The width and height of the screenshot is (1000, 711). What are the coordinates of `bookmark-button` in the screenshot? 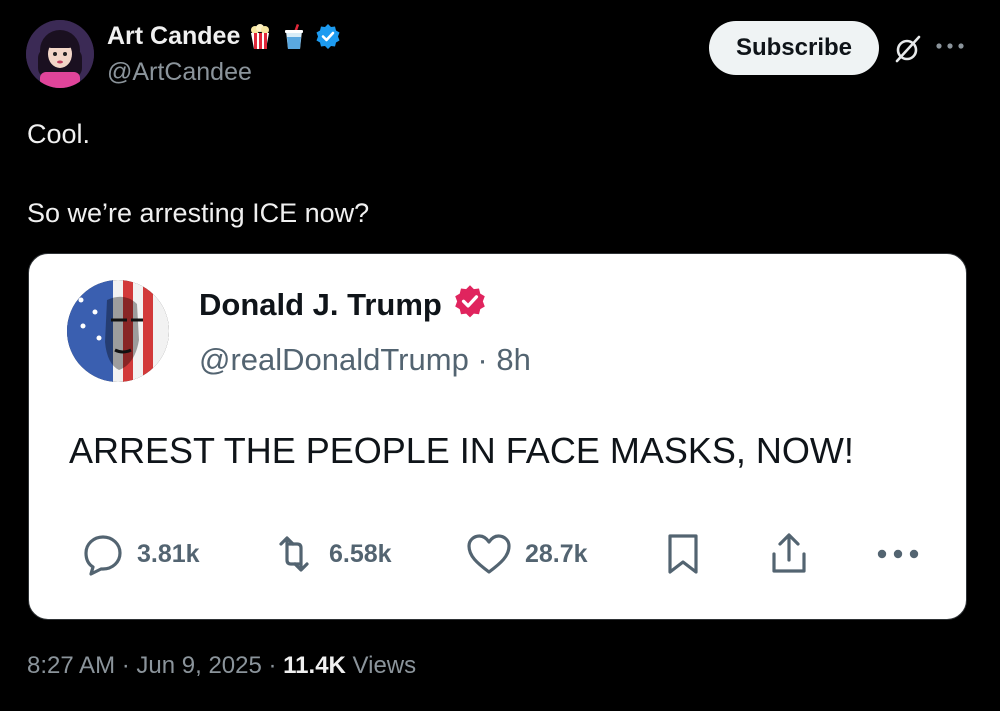 It's located at (683, 554).